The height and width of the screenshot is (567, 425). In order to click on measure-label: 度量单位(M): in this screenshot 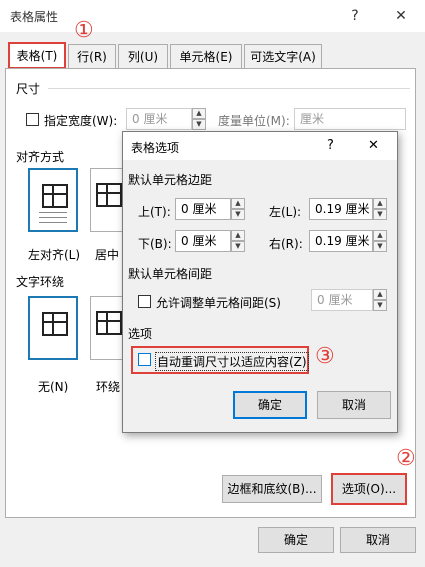, I will do `click(254, 121)`.